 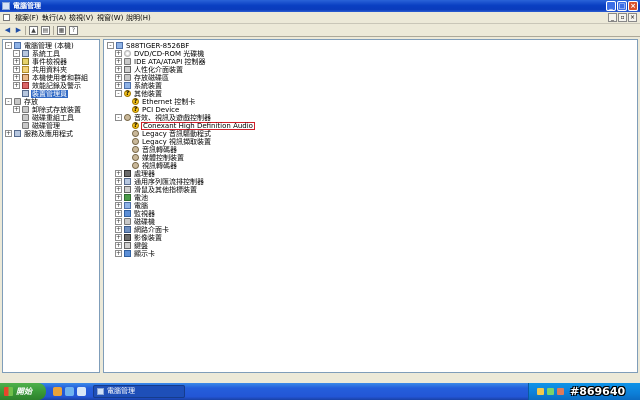 What do you see at coordinates (158, 46) in the screenshot?
I see `device-label: S88TIGER-8526BF` at bounding box center [158, 46].